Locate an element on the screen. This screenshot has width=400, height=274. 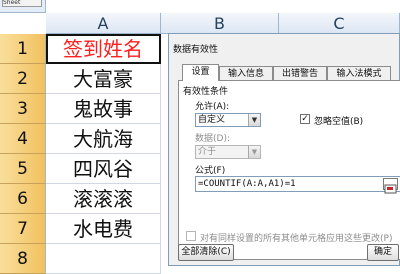
sheet-tab-fragment: Sheet is located at coordinates (22, 3).